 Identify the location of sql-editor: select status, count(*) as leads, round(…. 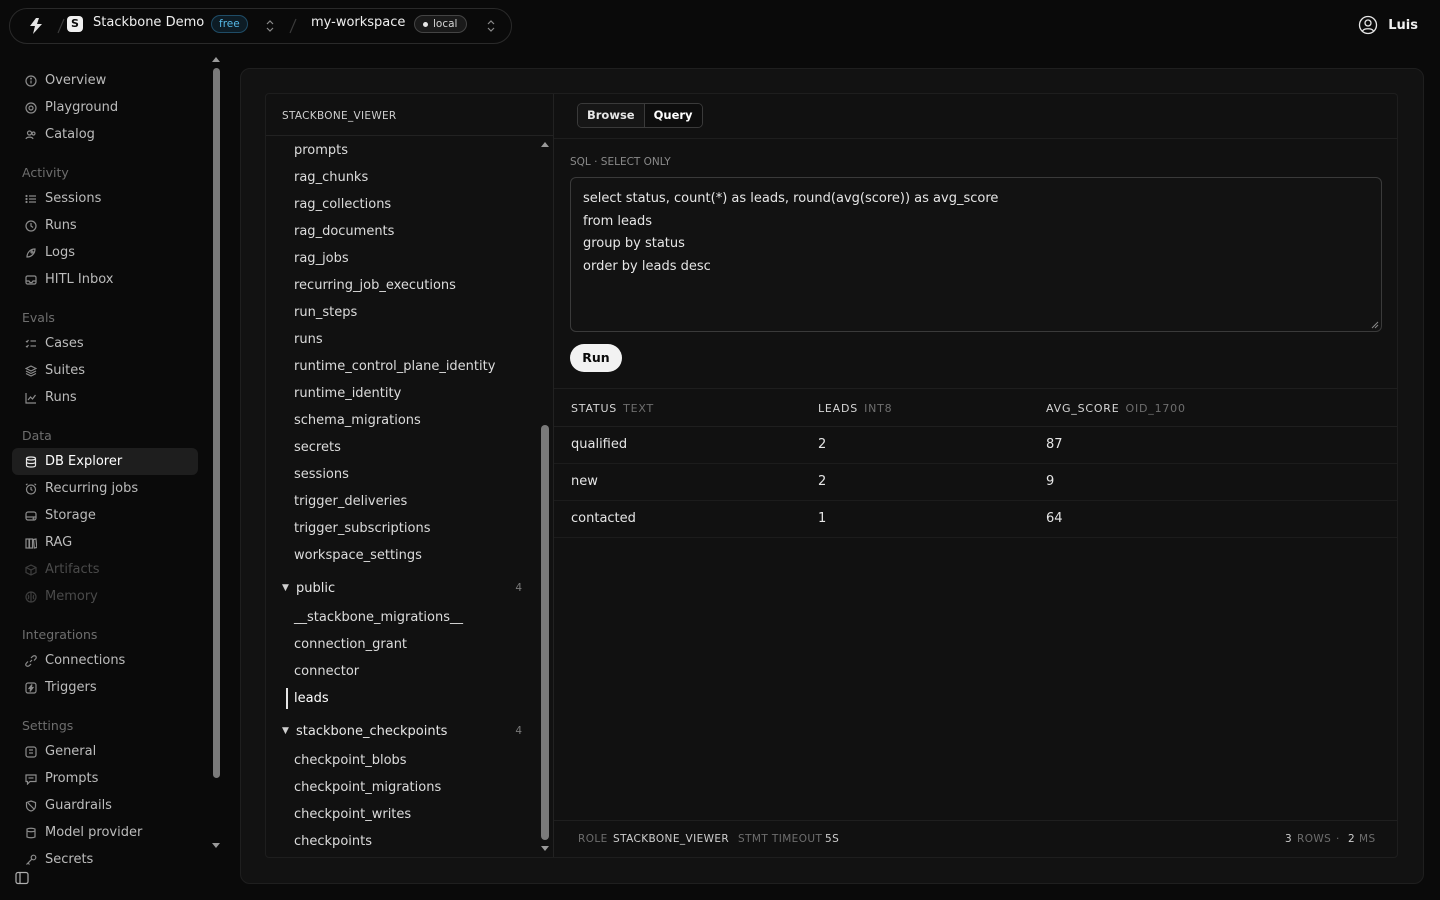
(976, 254).